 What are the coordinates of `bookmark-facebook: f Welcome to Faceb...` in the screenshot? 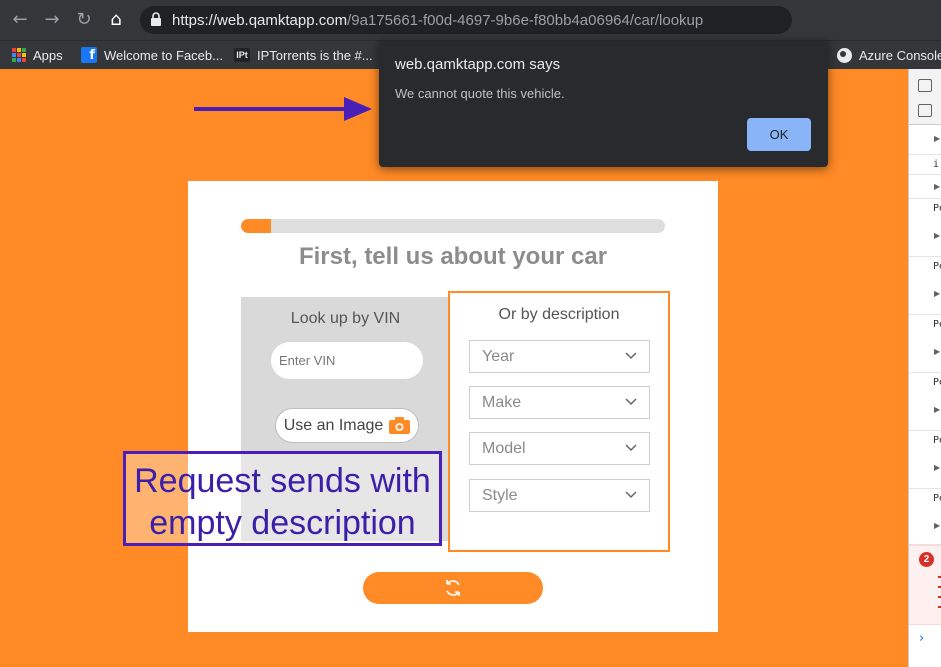 It's located at (152, 55).